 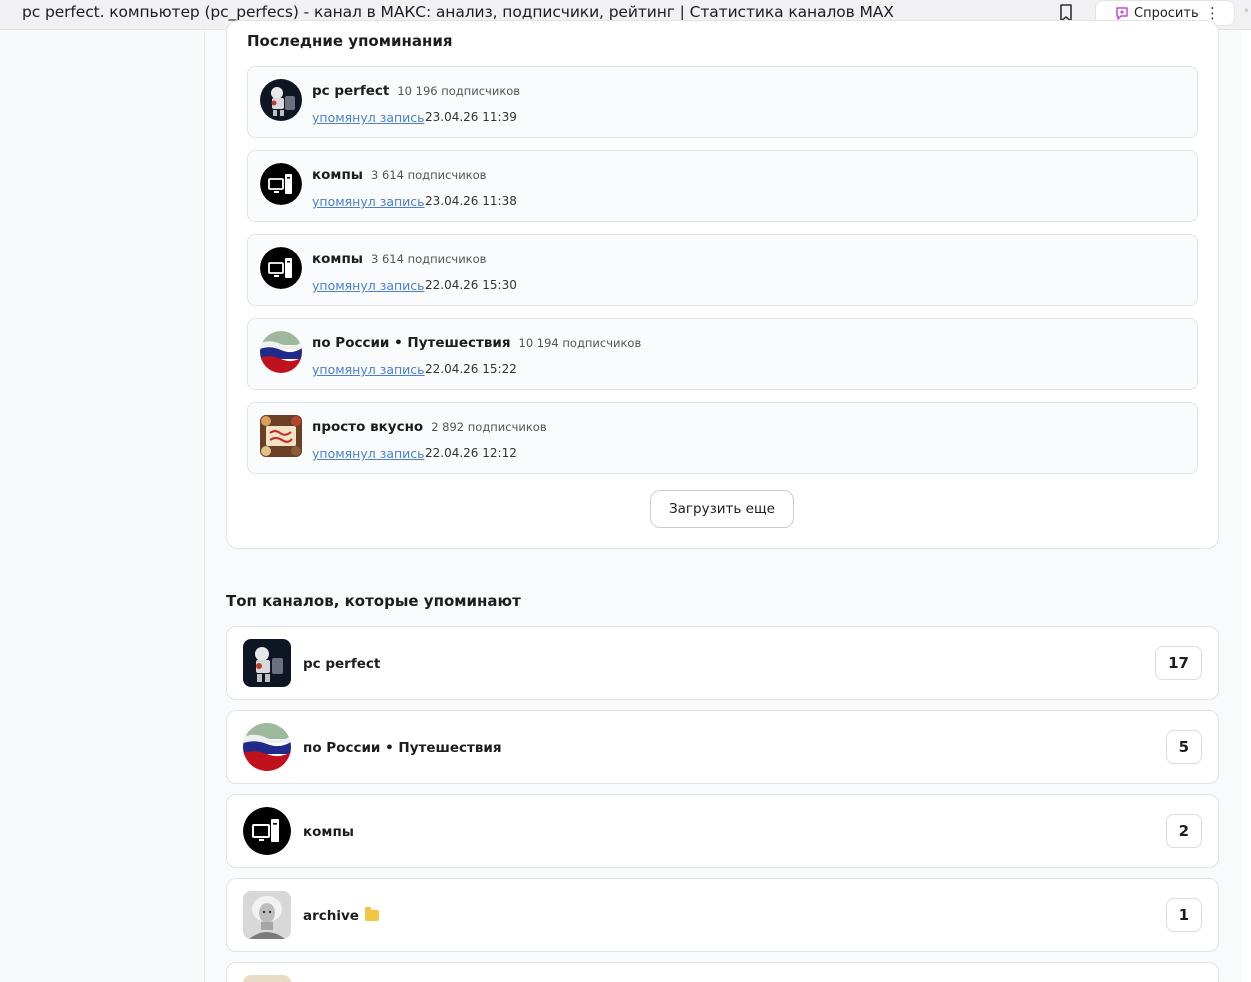 What do you see at coordinates (341, 664) in the screenshot?
I see `top-channel-name: pc perfect` at bounding box center [341, 664].